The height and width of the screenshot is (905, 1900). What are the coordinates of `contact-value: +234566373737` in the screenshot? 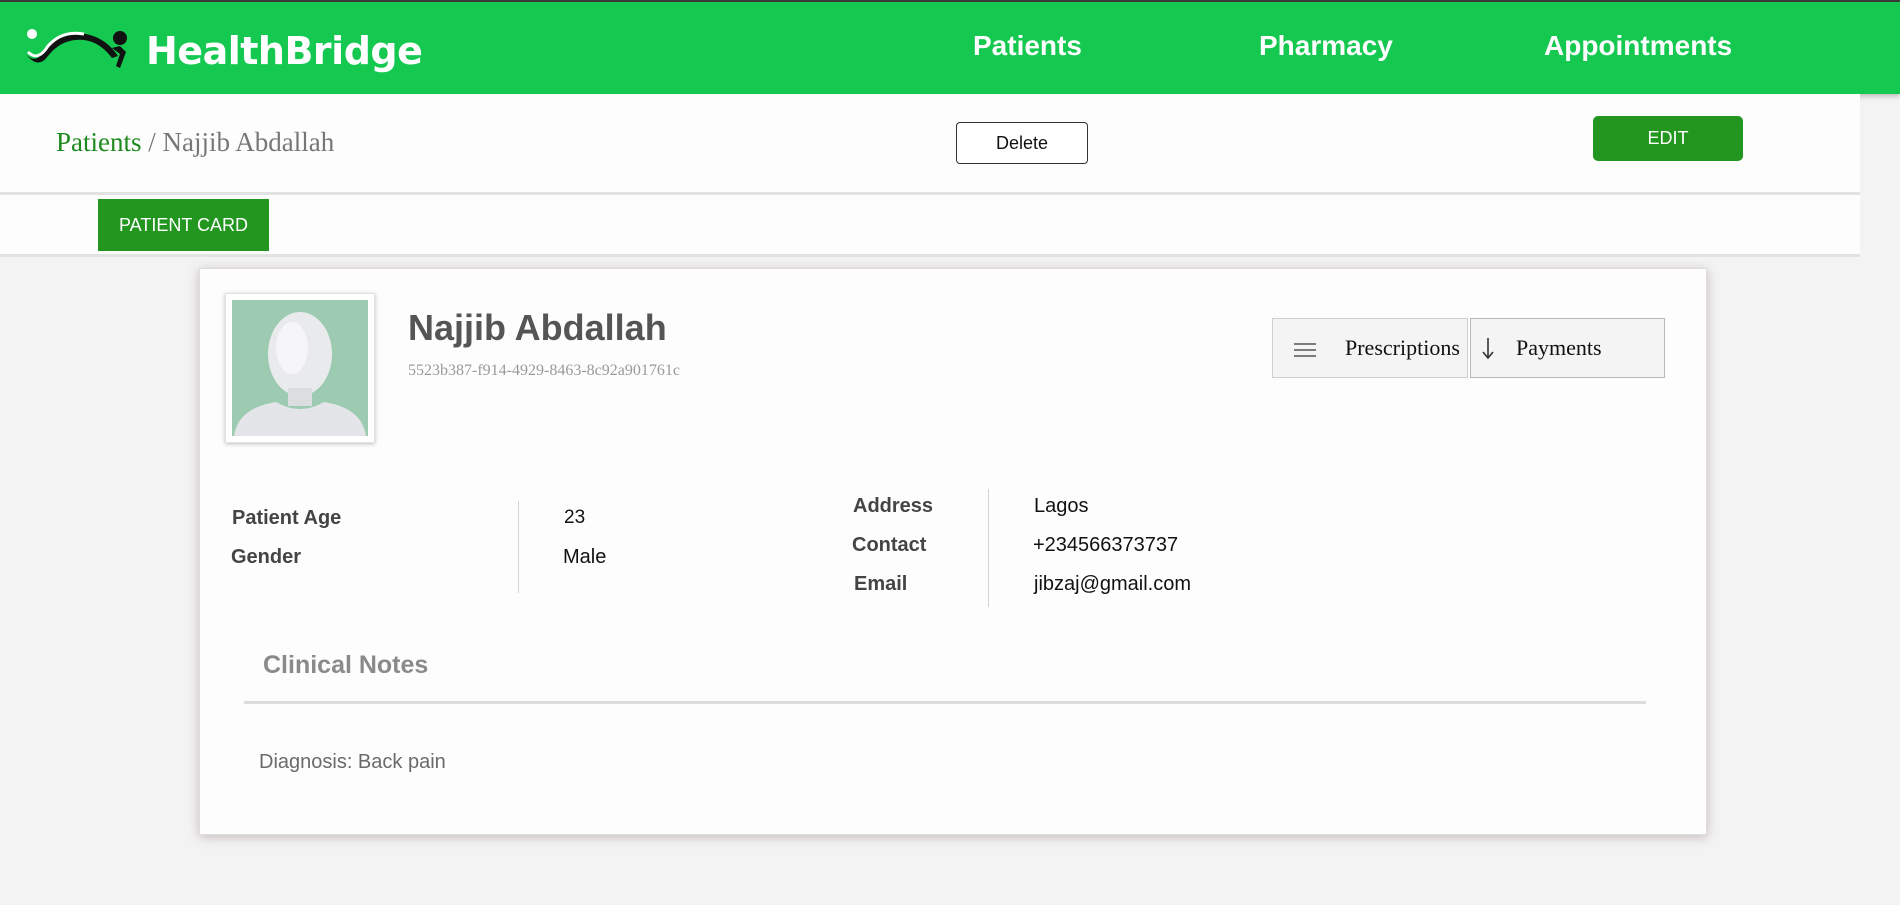 It's located at (1106, 545).